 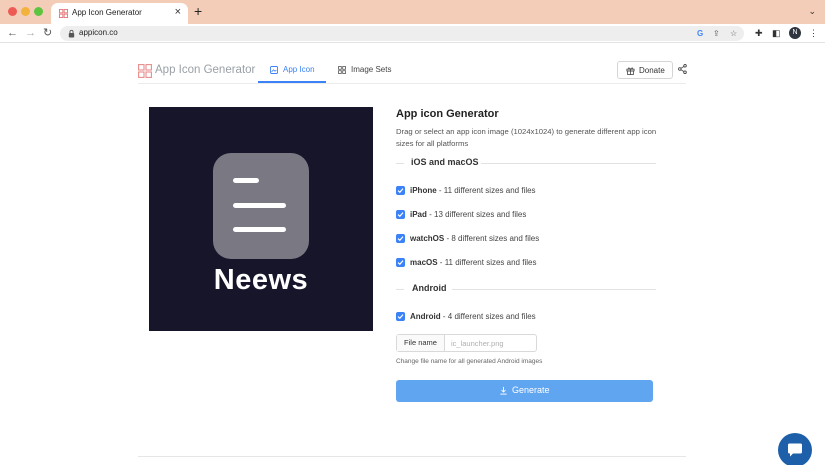 I want to click on section-label: Android, so click(x=429, y=288).